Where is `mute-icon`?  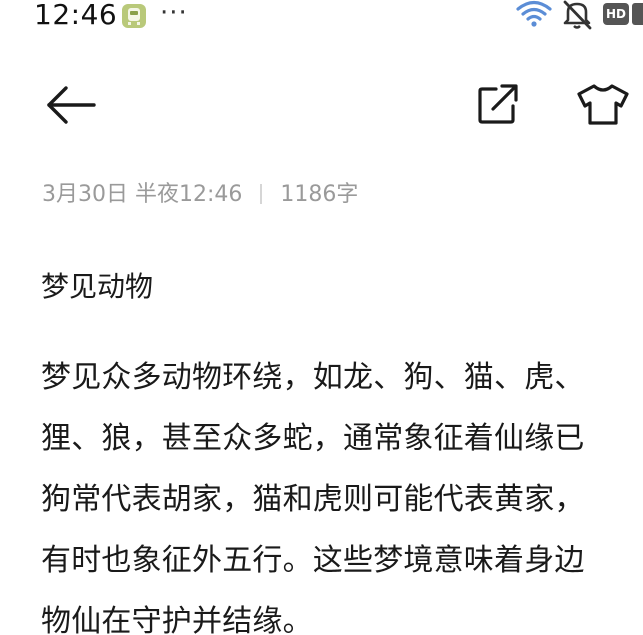 mute-icon is located at coordinates (577, 15).